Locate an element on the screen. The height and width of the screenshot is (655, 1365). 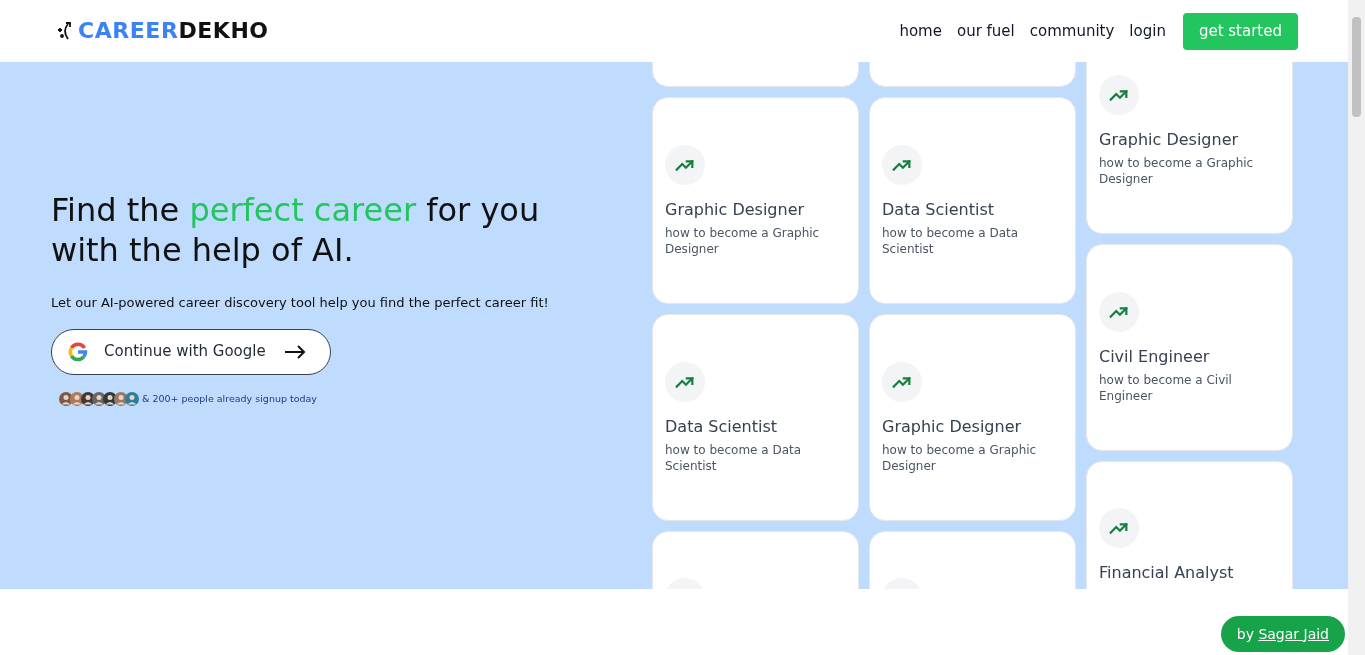
career-title: Civil Engineer is located at coordinates (1155, 356).